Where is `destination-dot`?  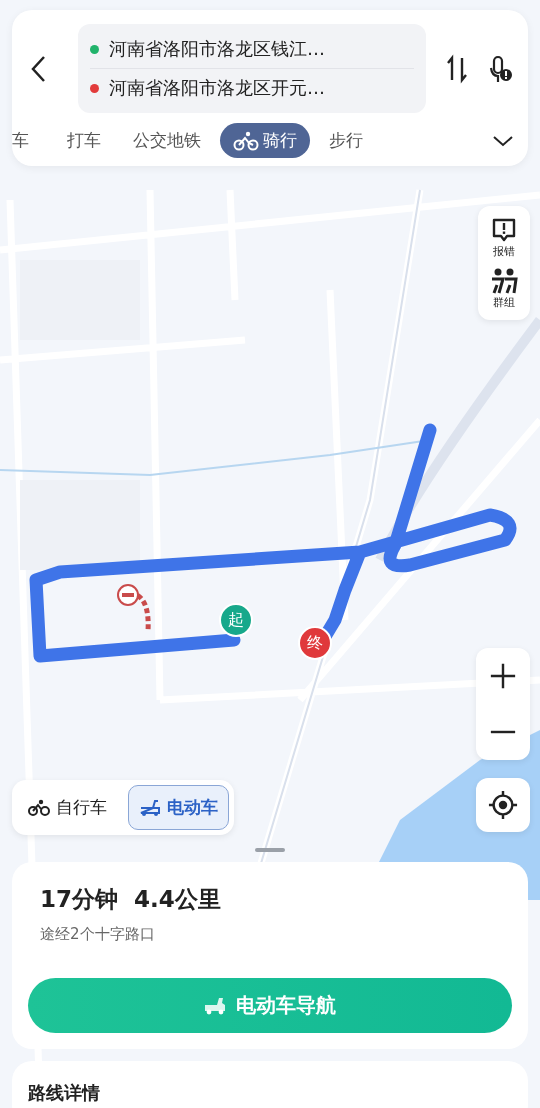 destination-dot is located at coordinates (94, 88).